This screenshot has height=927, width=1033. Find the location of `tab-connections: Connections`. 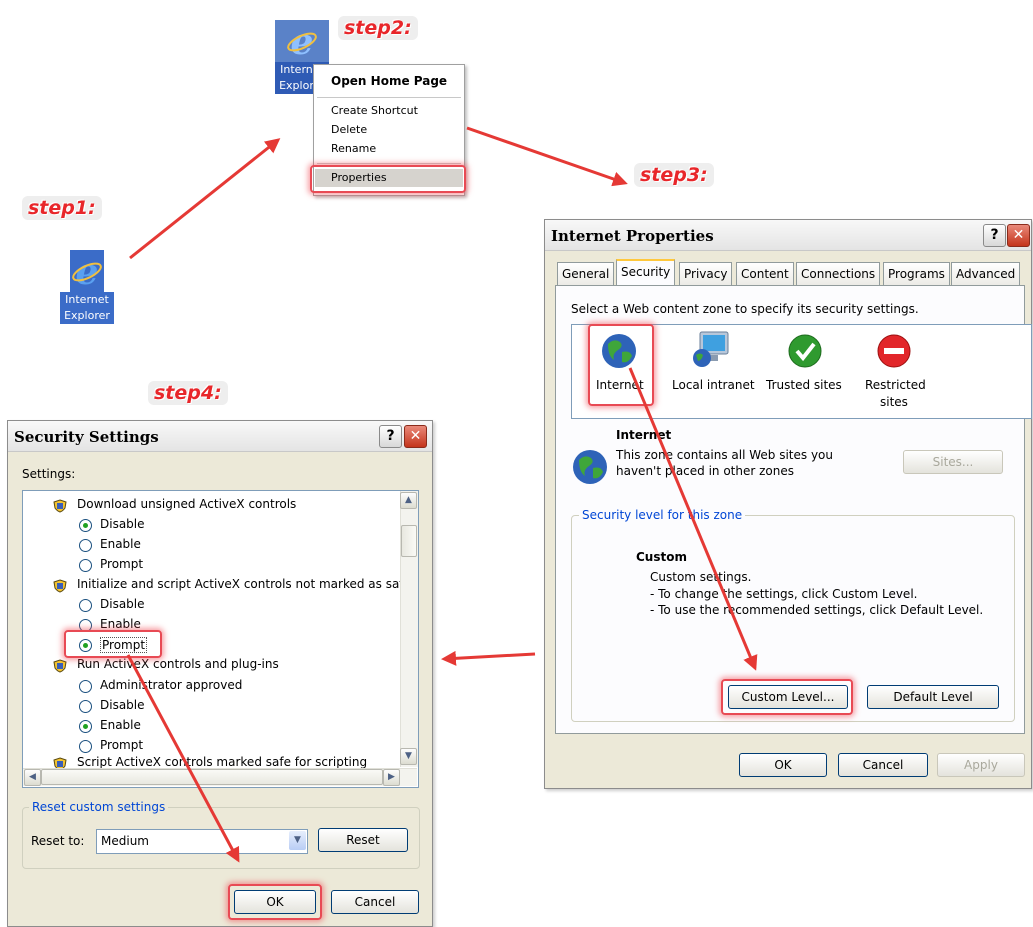

tab-connections: Connections is located at coordinates (838, 273).